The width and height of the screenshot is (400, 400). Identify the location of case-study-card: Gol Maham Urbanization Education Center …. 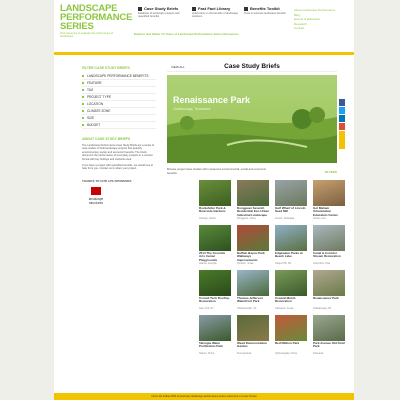
(329, 200).